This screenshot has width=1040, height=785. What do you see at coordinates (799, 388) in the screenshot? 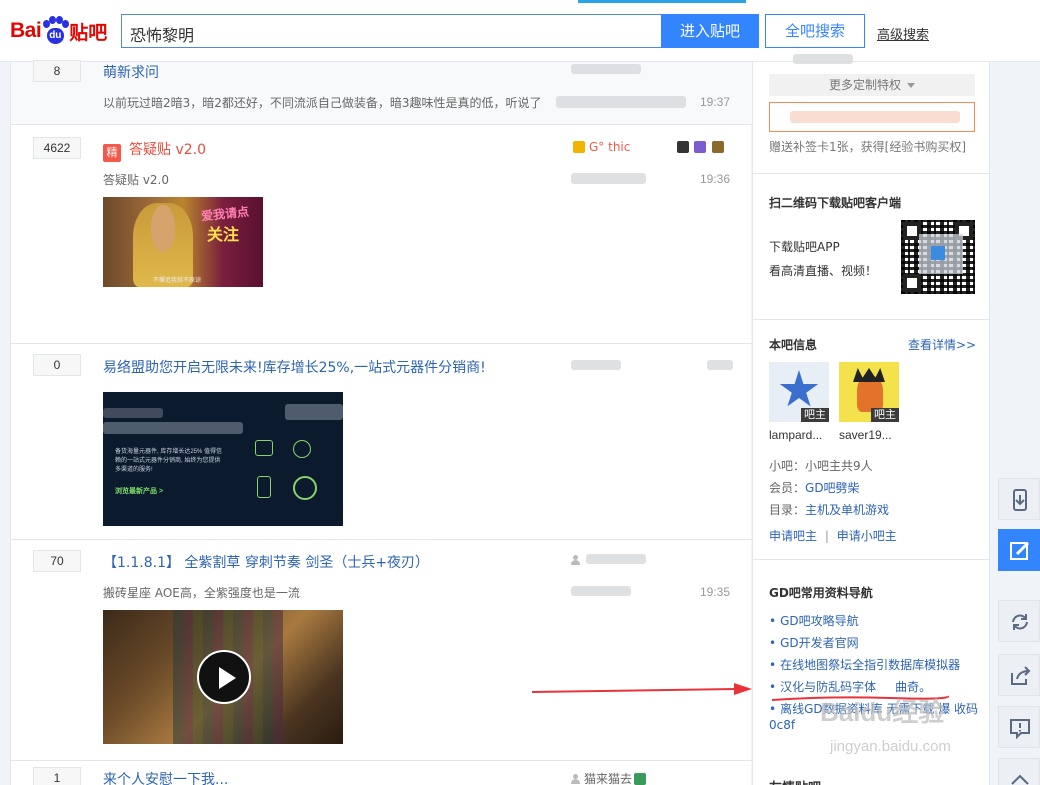
I see `star-icon` at bounding box center [799, 388].